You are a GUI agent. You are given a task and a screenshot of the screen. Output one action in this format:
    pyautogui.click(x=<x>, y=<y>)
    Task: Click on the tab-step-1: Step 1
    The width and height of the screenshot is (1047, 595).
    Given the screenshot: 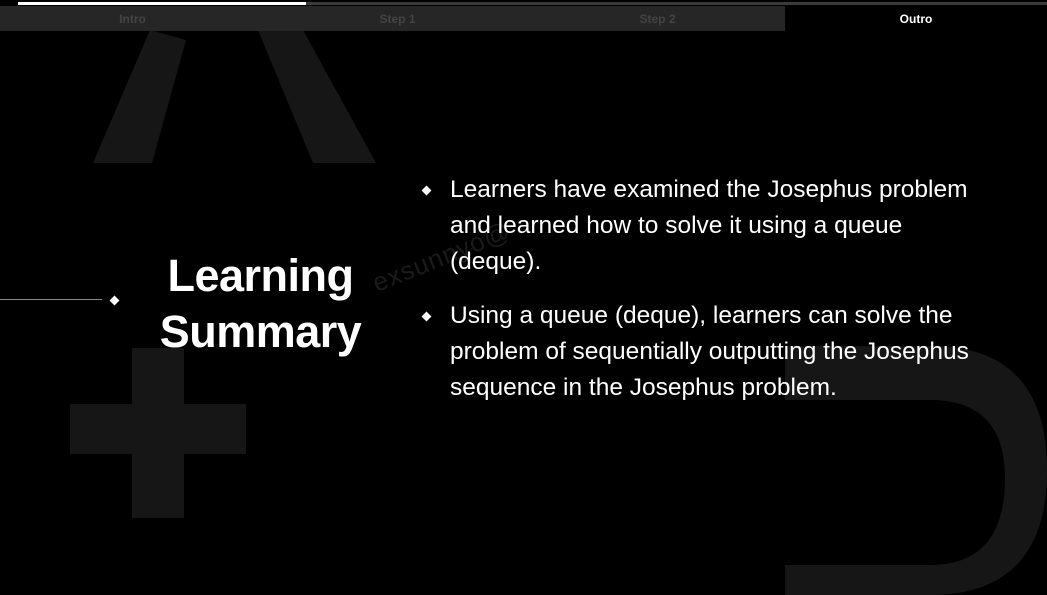 What is the action you would take?
    pyautogui.click(x=397, y=18)
    